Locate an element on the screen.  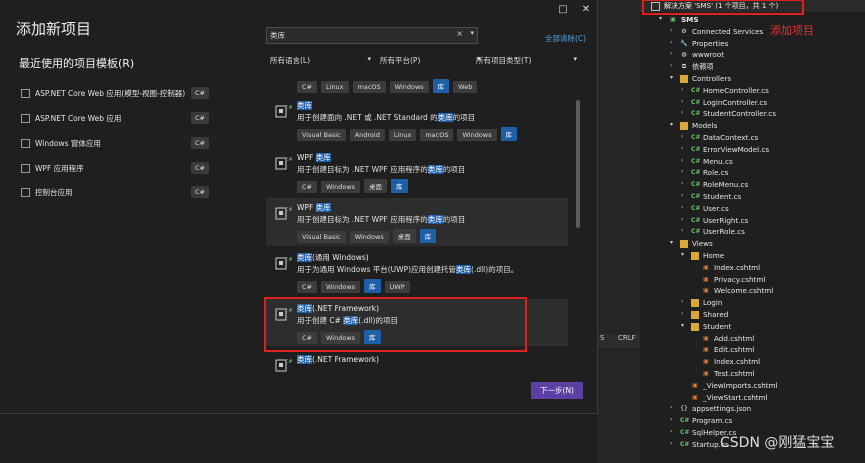
tree-item: › ⧉ 依赖项 is located at coordinates (757, 67).